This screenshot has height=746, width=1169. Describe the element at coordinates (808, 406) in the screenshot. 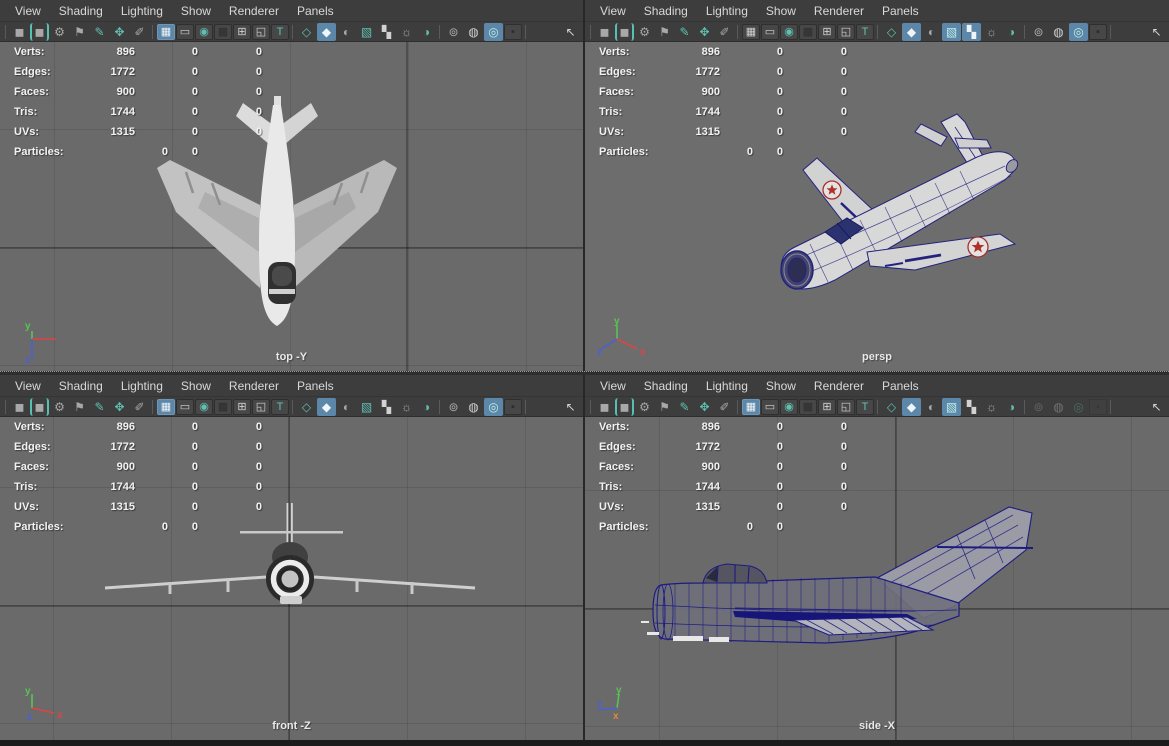

I see `gate-mask-icon: ▩` at that location.